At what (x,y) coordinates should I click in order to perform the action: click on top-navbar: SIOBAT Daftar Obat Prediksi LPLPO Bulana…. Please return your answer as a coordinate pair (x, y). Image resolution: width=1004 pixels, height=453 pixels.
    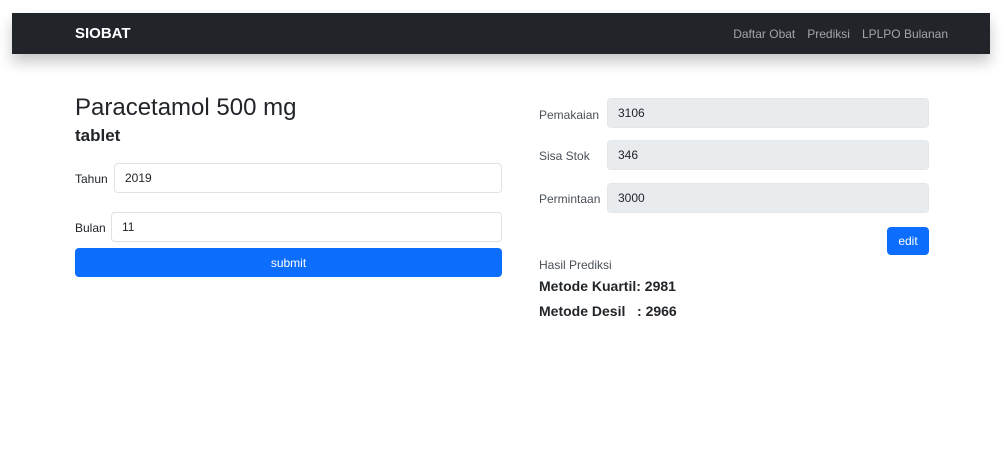
    Looking at the image, I should click on (501, 33).